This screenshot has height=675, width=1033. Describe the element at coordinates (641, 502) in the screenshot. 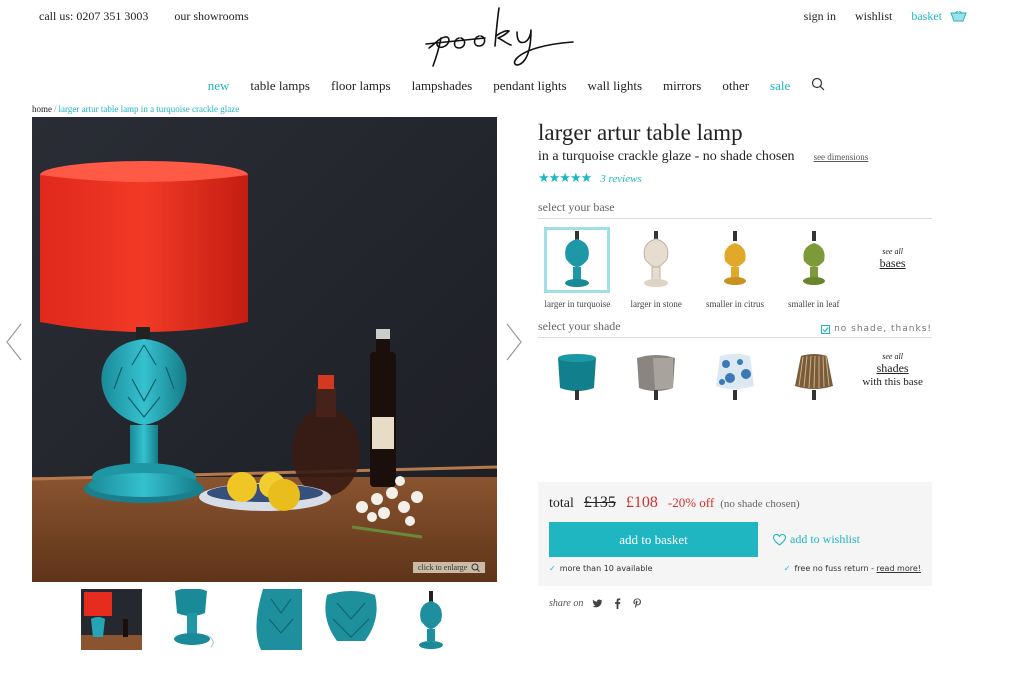

I see `now-price: £108` at that location.